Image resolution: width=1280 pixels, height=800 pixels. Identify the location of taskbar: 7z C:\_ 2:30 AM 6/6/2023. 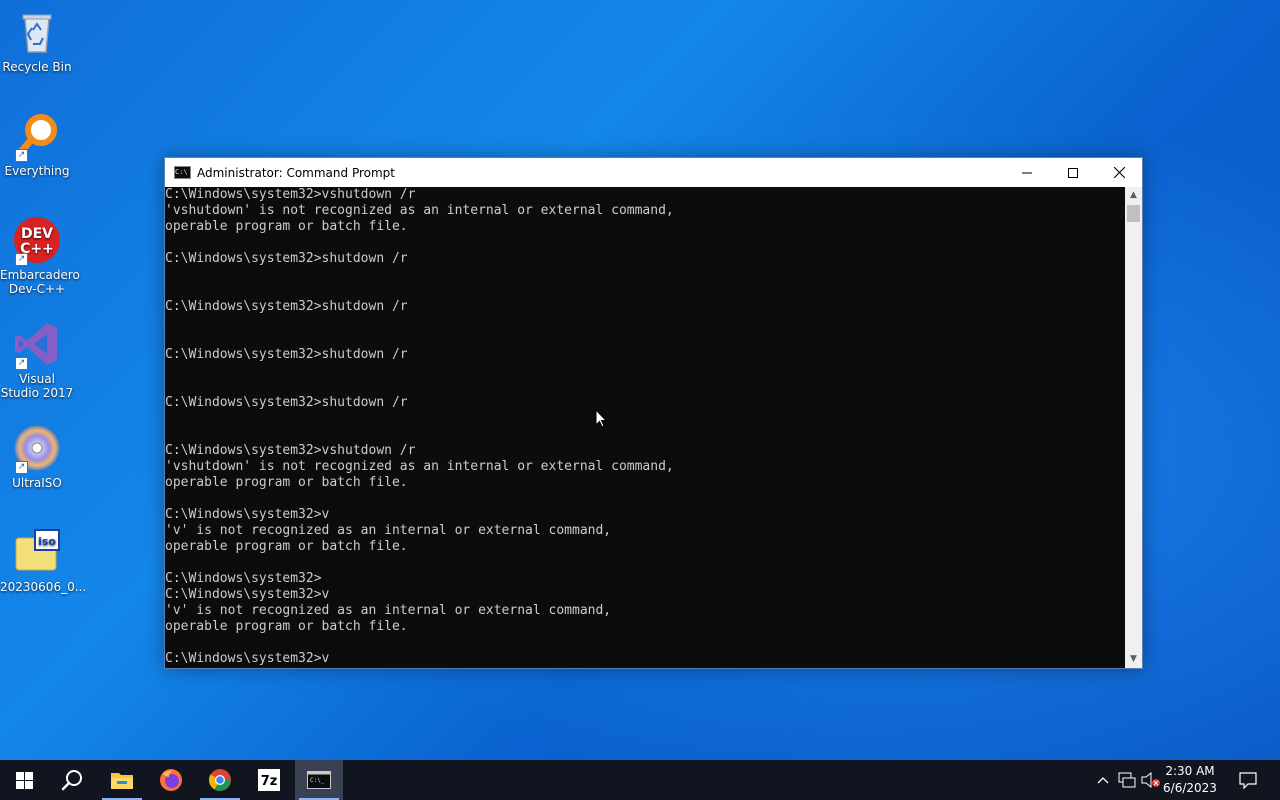
(640, 780).